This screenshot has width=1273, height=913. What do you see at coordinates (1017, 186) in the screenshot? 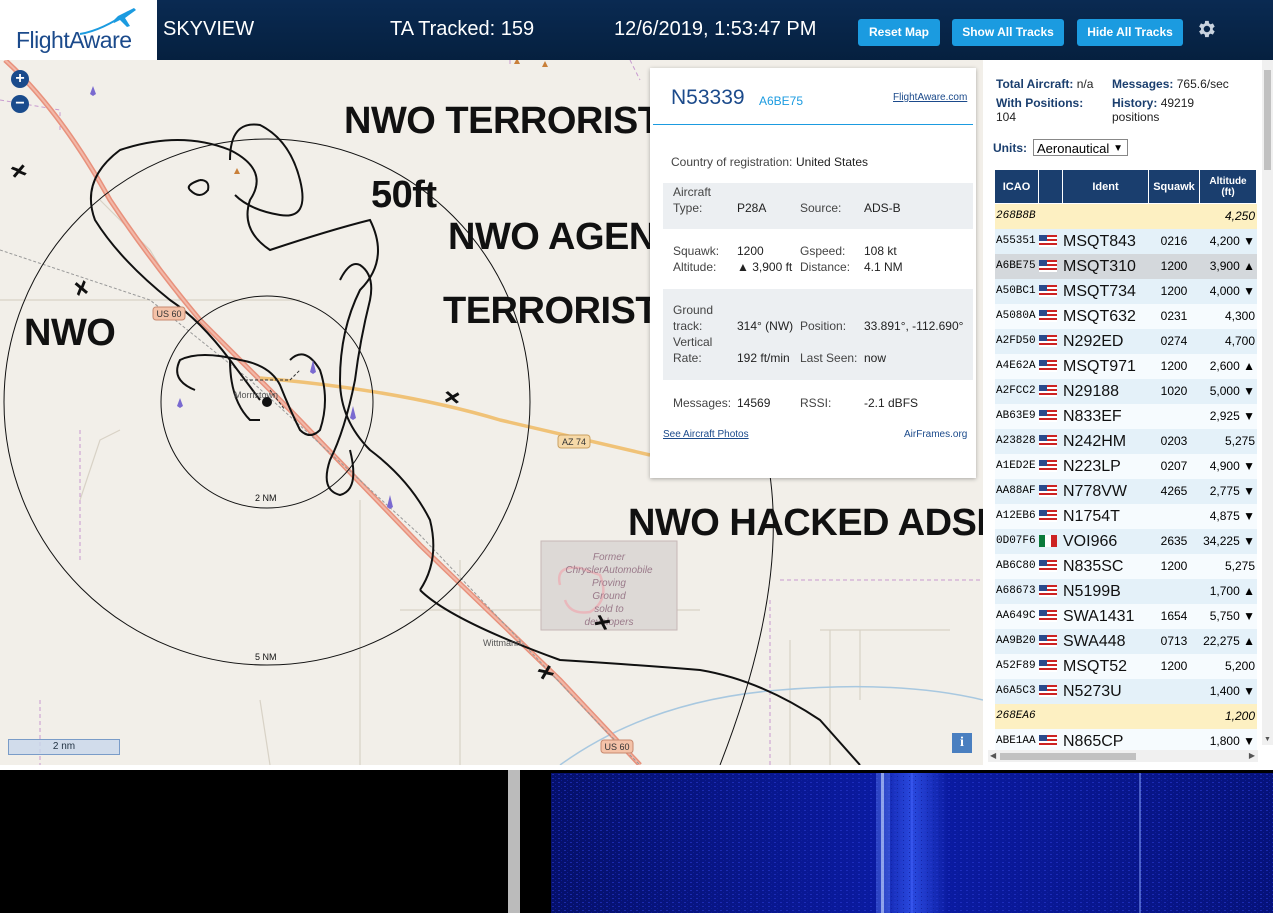
I see `col-header-icao: ICAO` at bounding box center [1017, 186].